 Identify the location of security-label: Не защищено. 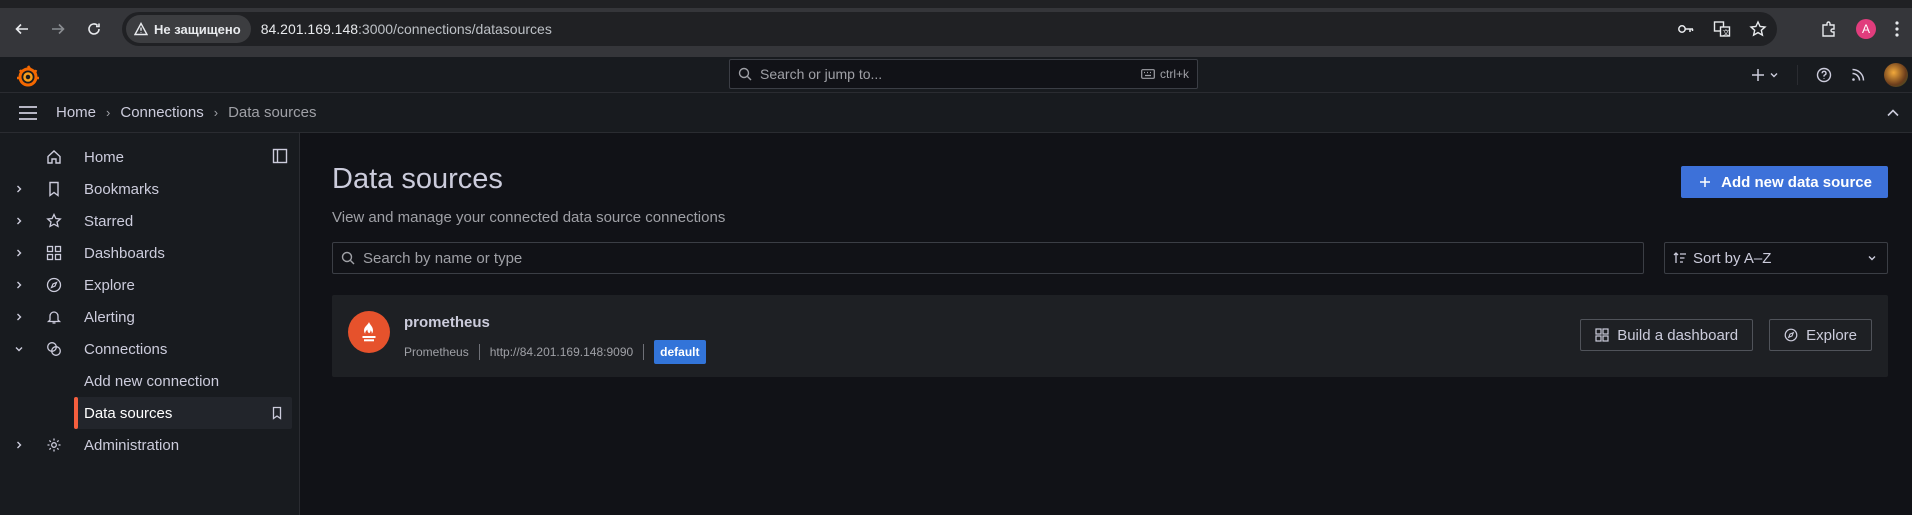
(197, 29).